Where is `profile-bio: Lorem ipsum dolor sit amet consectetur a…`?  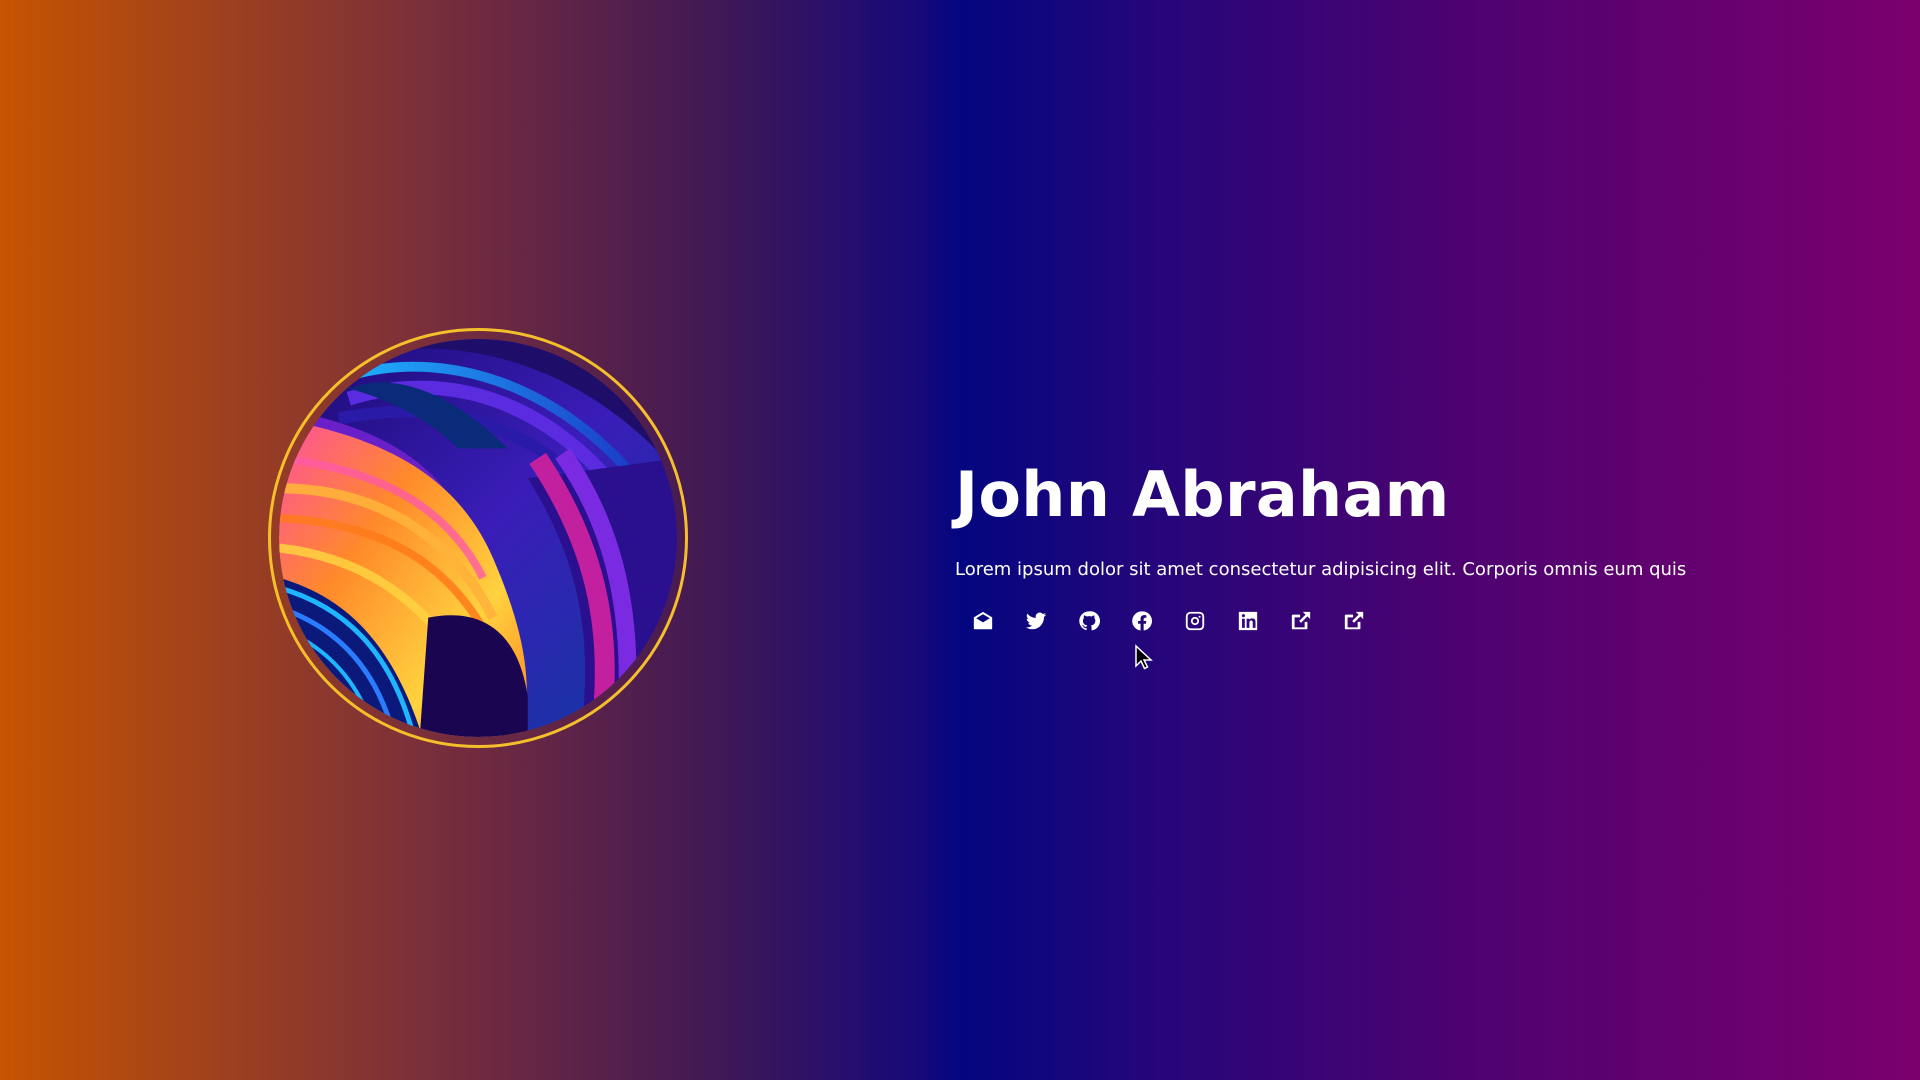 profile-bio: Lorem ipsum dolor sit amet consectetur a… is located at coordinates (1321, 569).